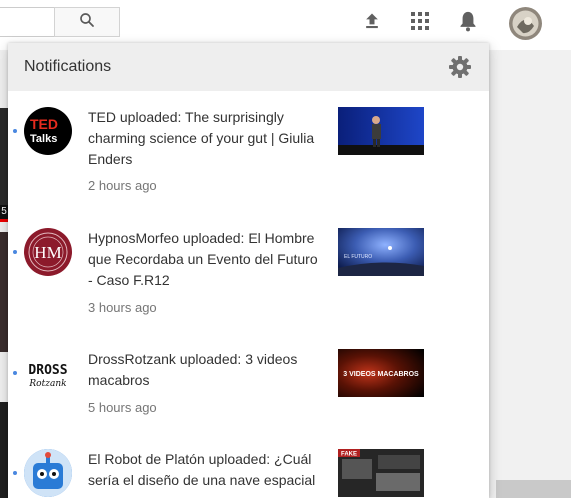 The width and height of the screenshot is (571, 498). Describe the element at coordinates (47, 384) in the screenshot. I see `svg-text: Rotzank` at that location.